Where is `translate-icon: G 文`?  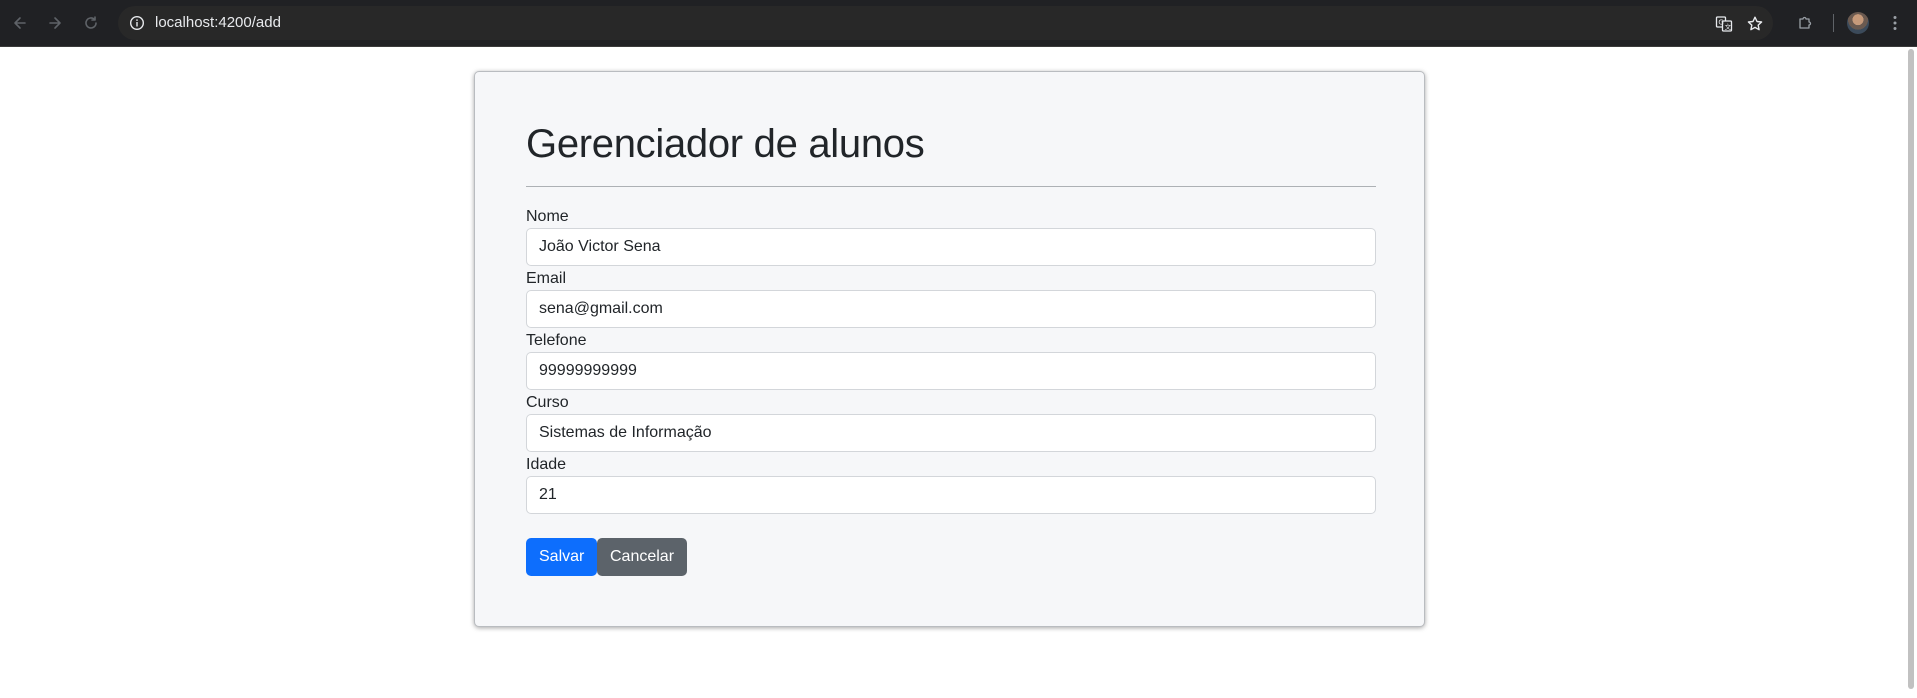
translate-icon: G 文 is located at coordinates (1724, 24).